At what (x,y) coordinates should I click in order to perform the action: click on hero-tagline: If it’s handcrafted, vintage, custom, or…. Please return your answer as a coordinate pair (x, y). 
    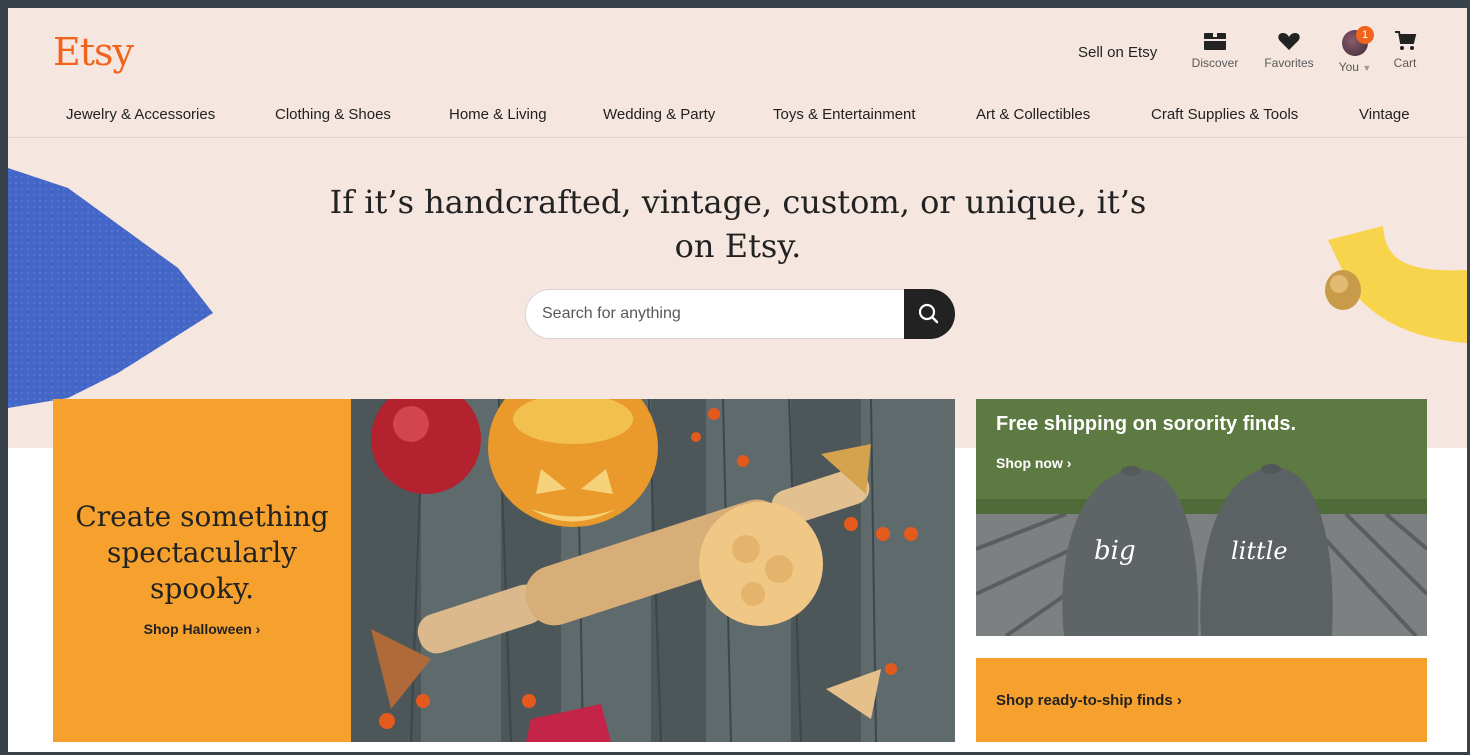
    Looking at the image, I should click on (738, 224).